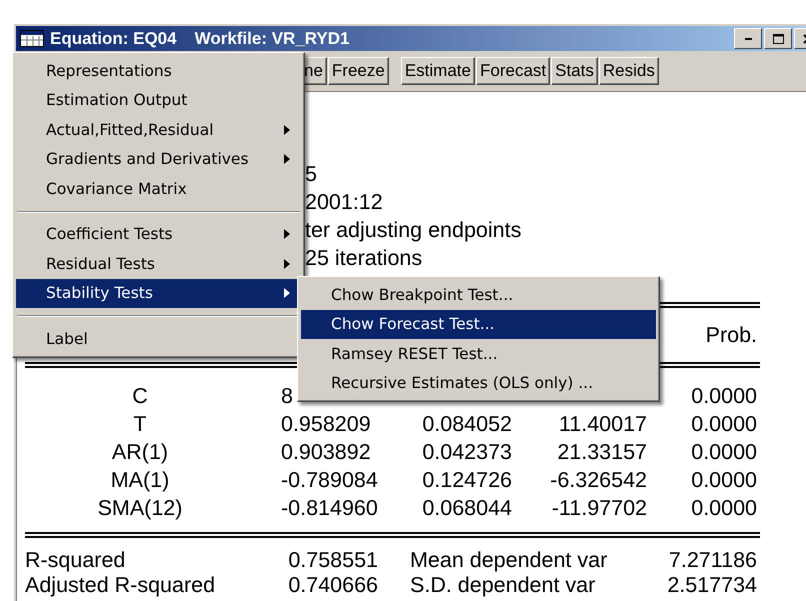 This screenshot has height=601, width=806. I want to click on stat-value: 2.517734, so click(711, 585).